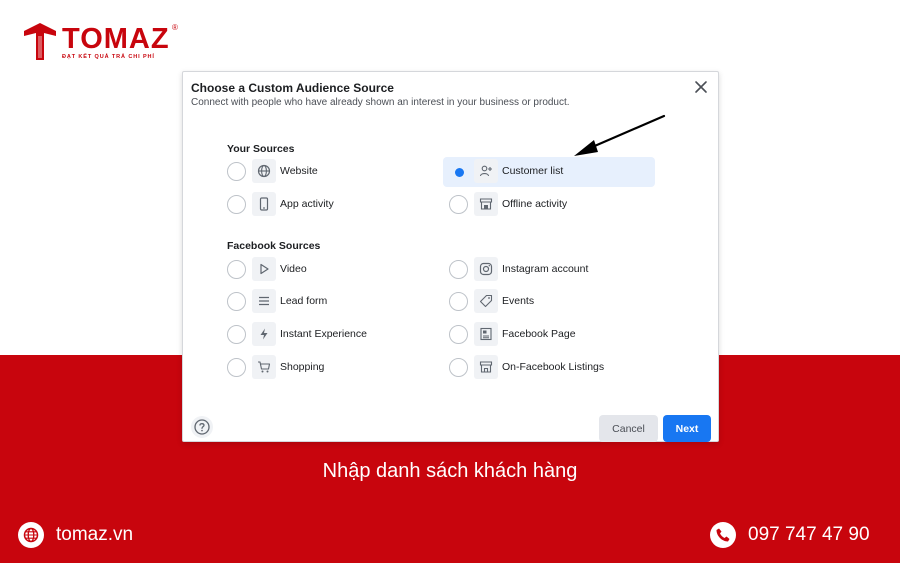 The image size is (900, 563). Describe the element at coordinates (545, 269) in the screenshot. I see `option-label: Instagram account` at that location.